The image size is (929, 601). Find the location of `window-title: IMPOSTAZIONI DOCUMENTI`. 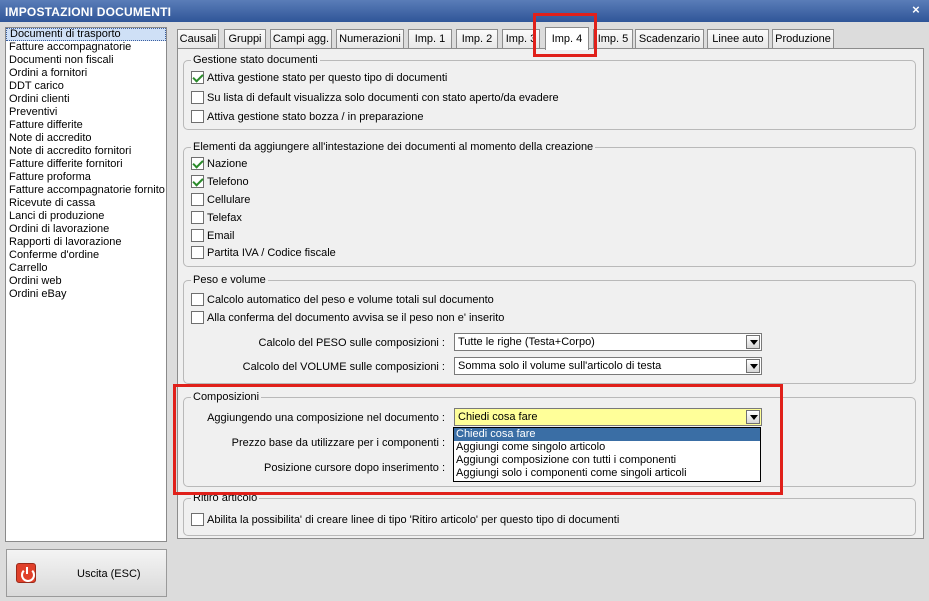

window-title: IMPOSTAZIONI DOCUMENTI is located at coordinates (88, 12).